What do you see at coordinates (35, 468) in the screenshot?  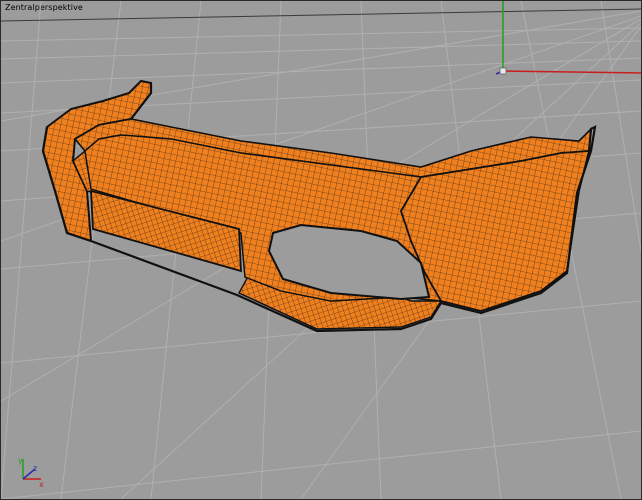 I see `gizmo-label-z: z` at bounding box center [35, 468].